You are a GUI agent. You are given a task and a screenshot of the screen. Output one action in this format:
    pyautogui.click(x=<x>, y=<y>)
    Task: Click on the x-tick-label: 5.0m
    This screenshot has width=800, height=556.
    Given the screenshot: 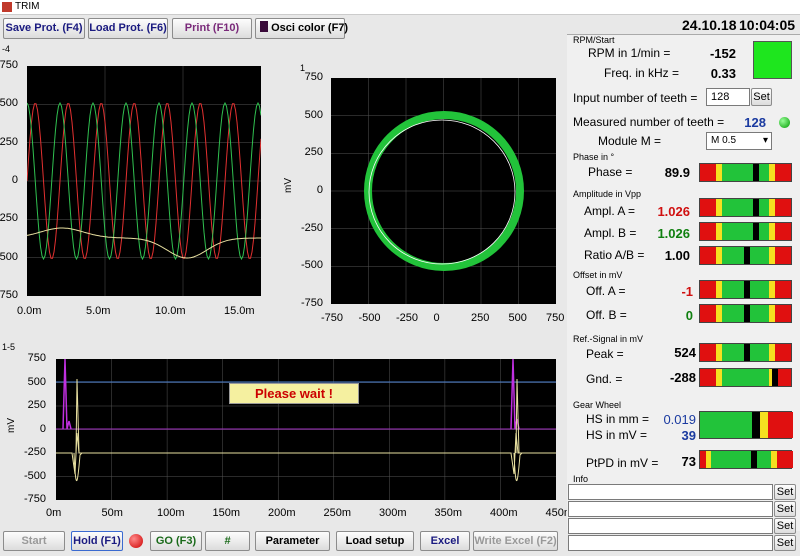 What is the action you would take?
    pyautogui.click(x=98, y=311)
    